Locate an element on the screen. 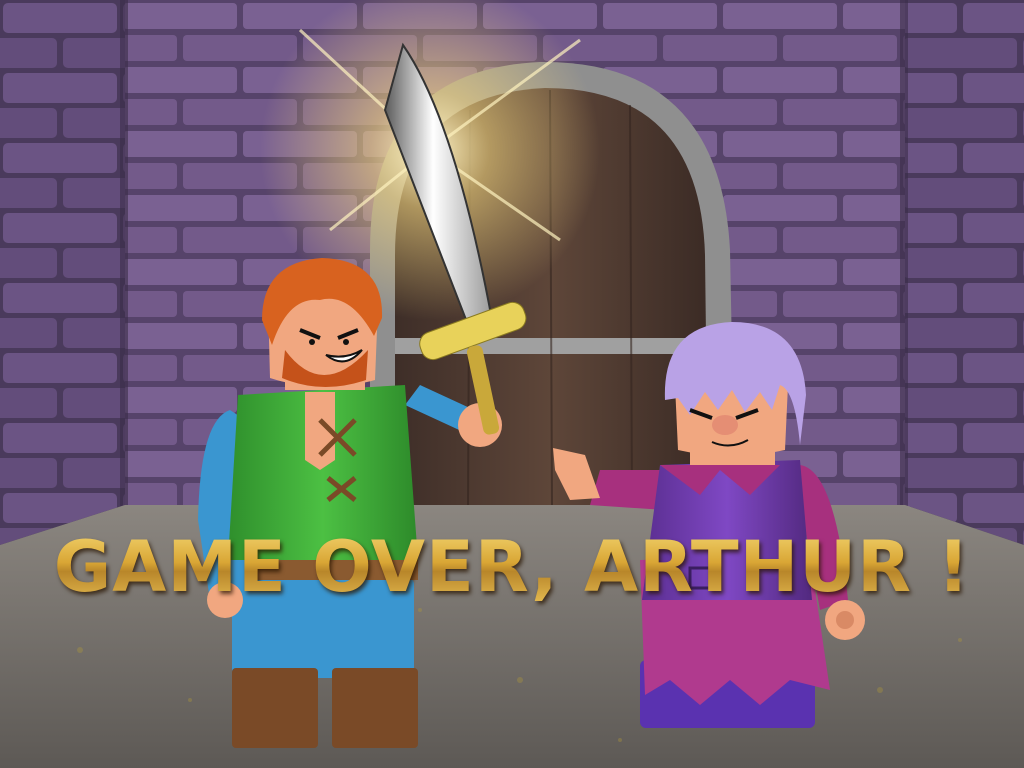  game-over-message: GAME OVER, ARTHUR ! is located at coordinates (512, 567).